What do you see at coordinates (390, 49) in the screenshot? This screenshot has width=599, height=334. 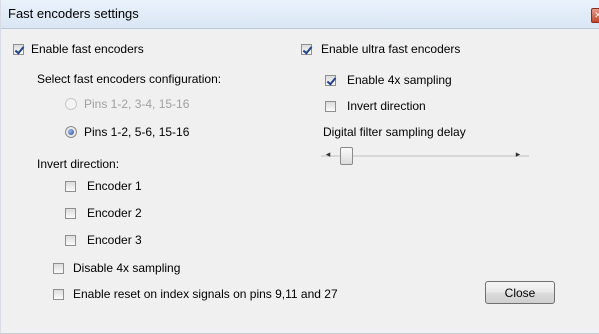 I see `enable-ultra-fast-encoders-label: Enable ultra fast encoders` at bounding box center [390, 49].